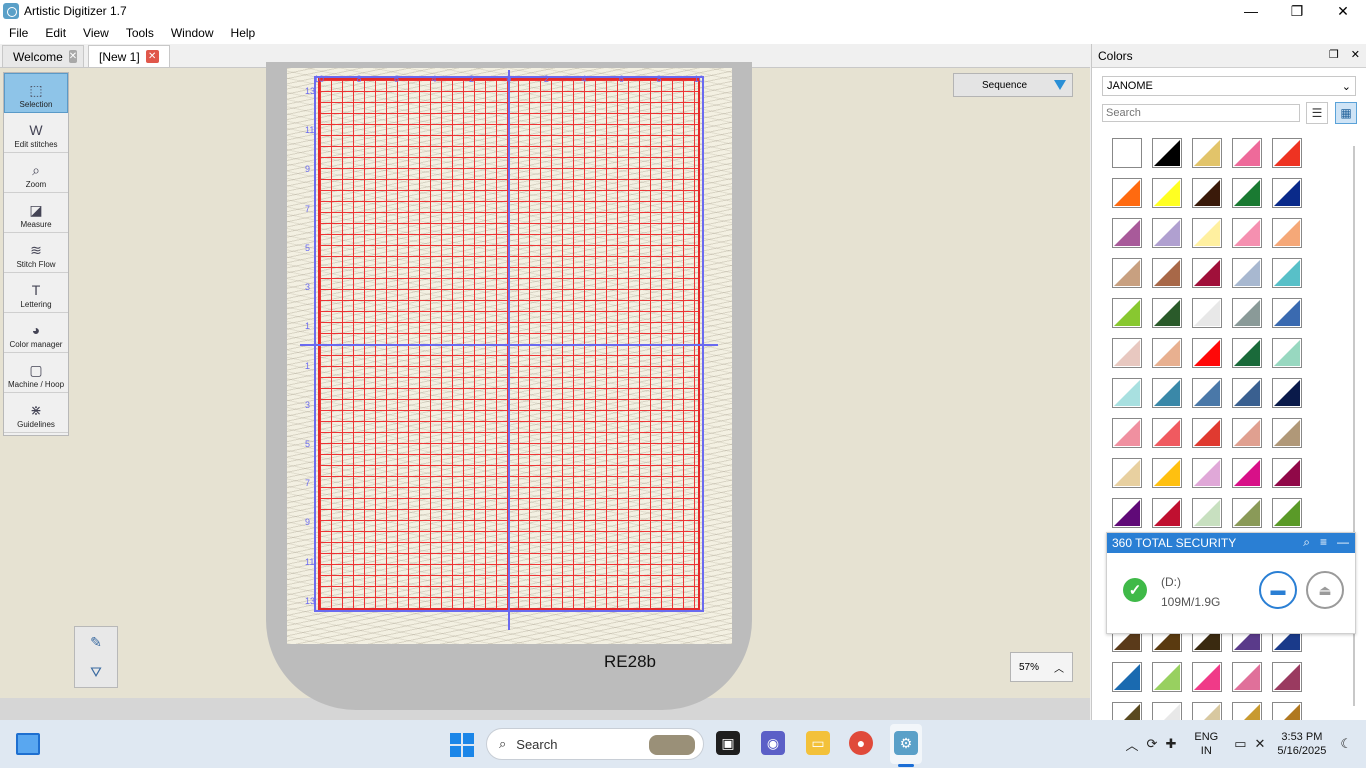 This screenshot has width=1366, height=768. Describe the element at coordinates (1346, 113) in the screenshot. I see `grid-view-button: ▦` at that location.